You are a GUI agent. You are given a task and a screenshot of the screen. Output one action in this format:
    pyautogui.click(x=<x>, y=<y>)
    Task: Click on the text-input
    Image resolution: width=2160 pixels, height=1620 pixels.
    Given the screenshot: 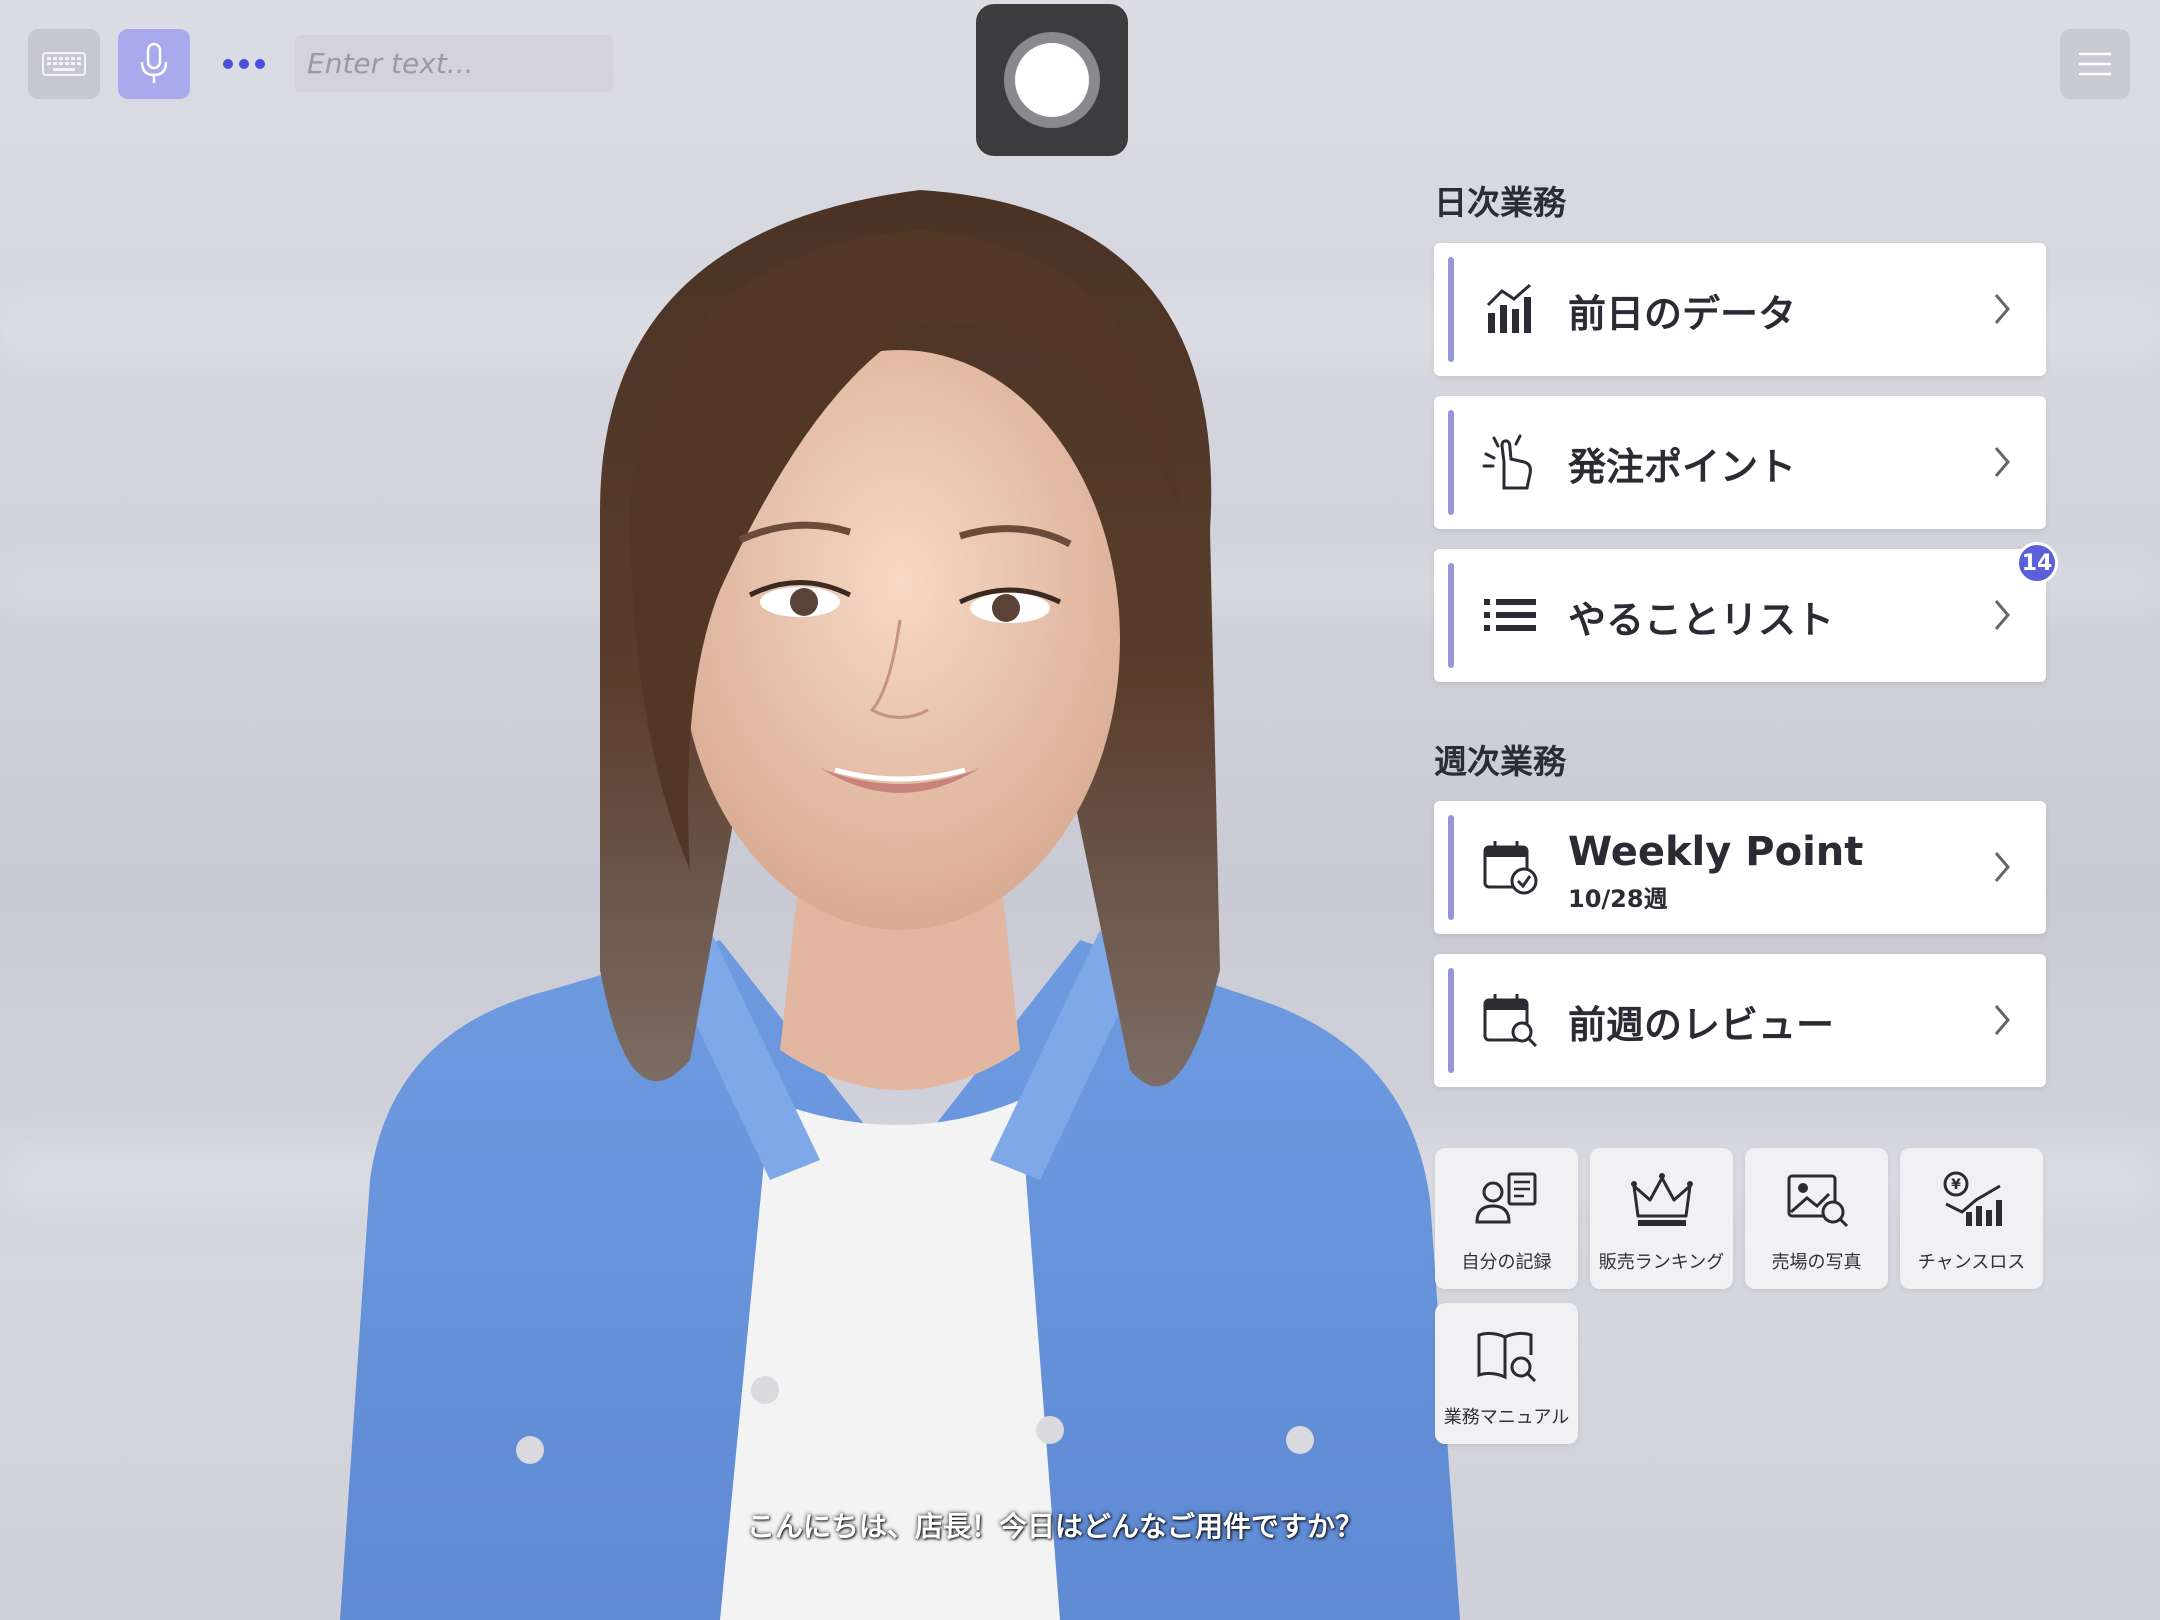 What is the action you would take?
    pyautogui.click(x=454, y=63)
    